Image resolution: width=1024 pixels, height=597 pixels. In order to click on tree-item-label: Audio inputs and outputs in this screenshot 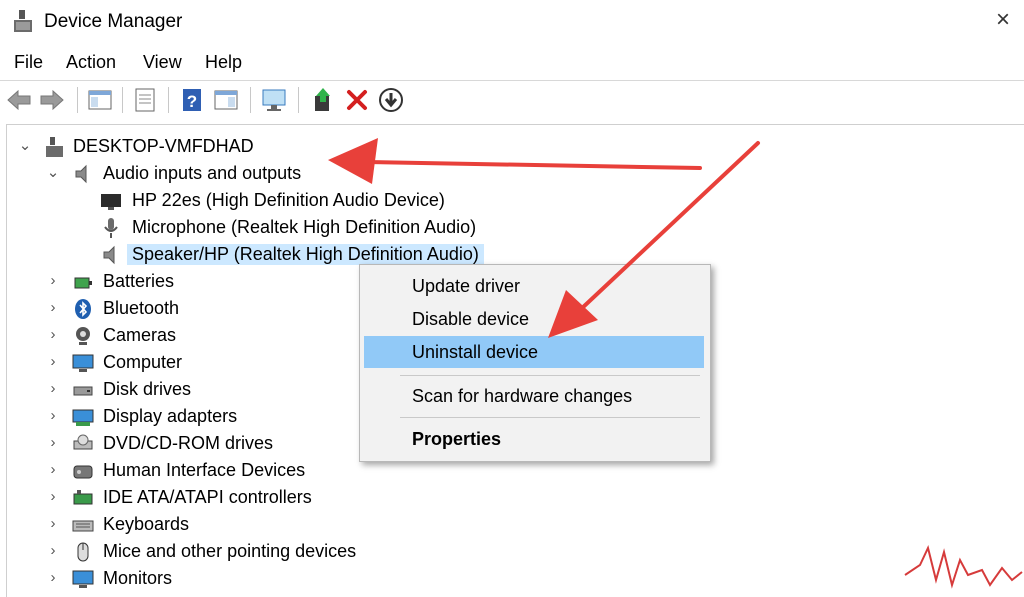, I will do `click(202, 173)`.